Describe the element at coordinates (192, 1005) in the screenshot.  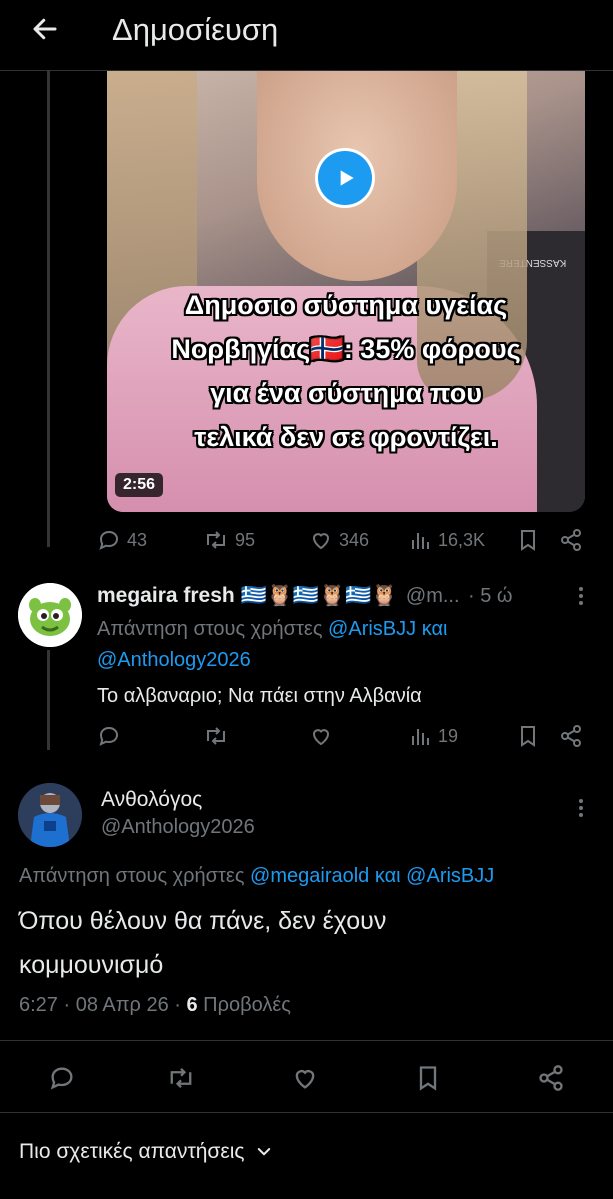
I see `views-count: 6` at that location.